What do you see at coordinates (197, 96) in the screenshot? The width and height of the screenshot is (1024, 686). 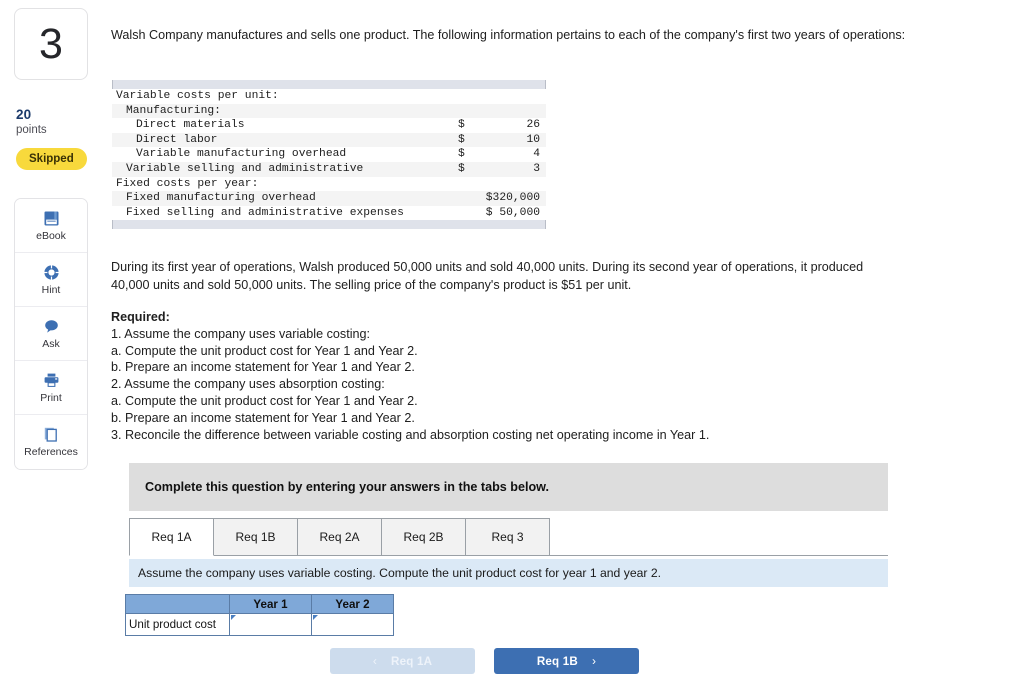 I see `exhibit-row-label: Variable costs per unit:` at bounding box center [197, 96].